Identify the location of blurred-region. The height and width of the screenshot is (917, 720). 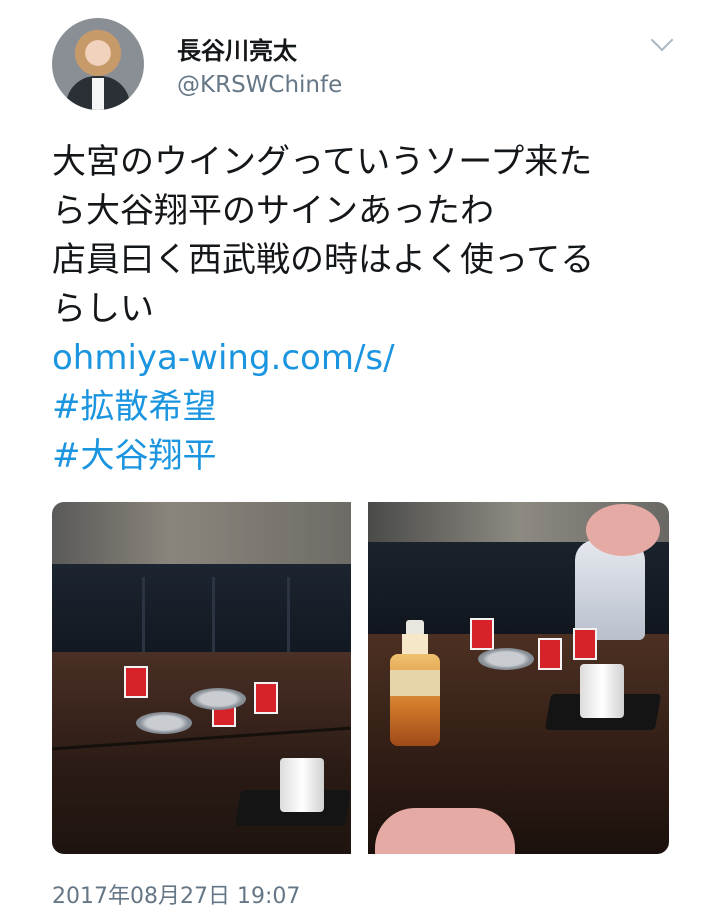
(445, 831).